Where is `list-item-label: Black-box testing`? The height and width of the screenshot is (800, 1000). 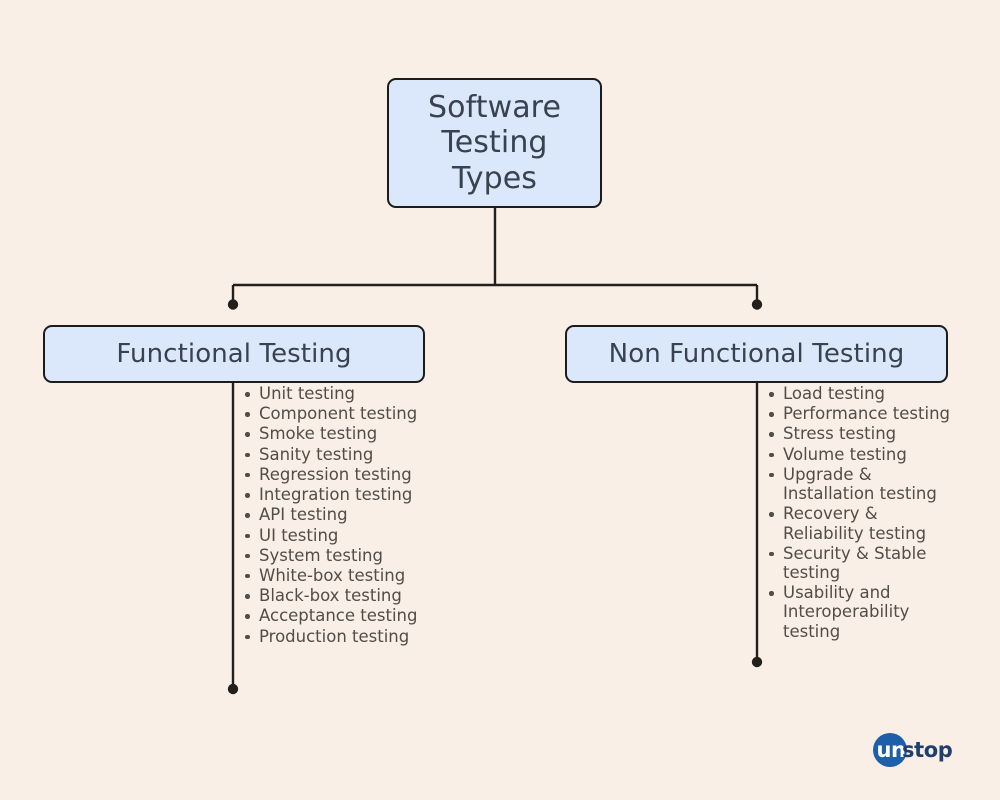 list-item-label: Black-box testing is located at coordinates (330, 596).